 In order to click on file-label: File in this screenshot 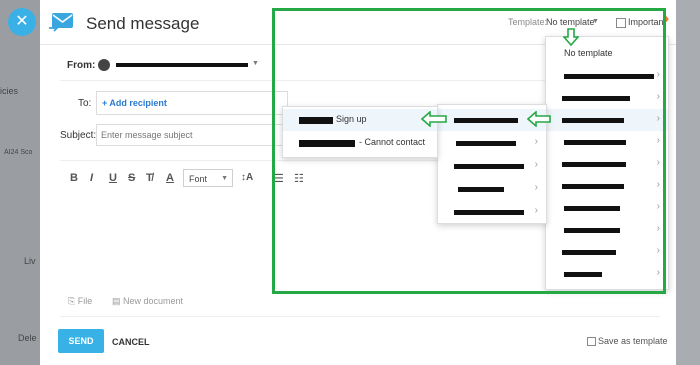, I will do `click(85, 301)`.